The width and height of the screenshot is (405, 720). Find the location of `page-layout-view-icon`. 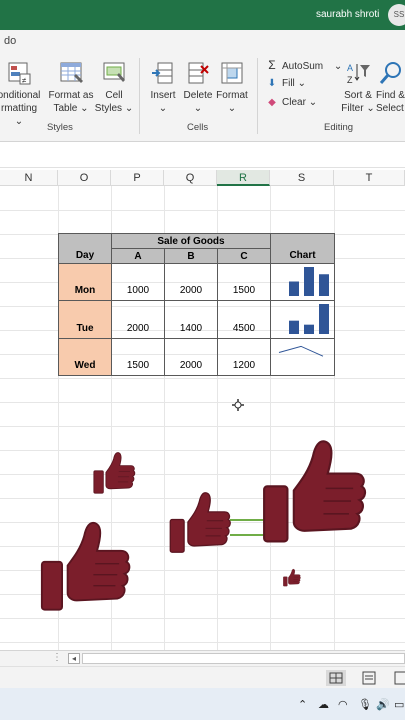

page-layout-view-icon is located at coordinates (369, 678).